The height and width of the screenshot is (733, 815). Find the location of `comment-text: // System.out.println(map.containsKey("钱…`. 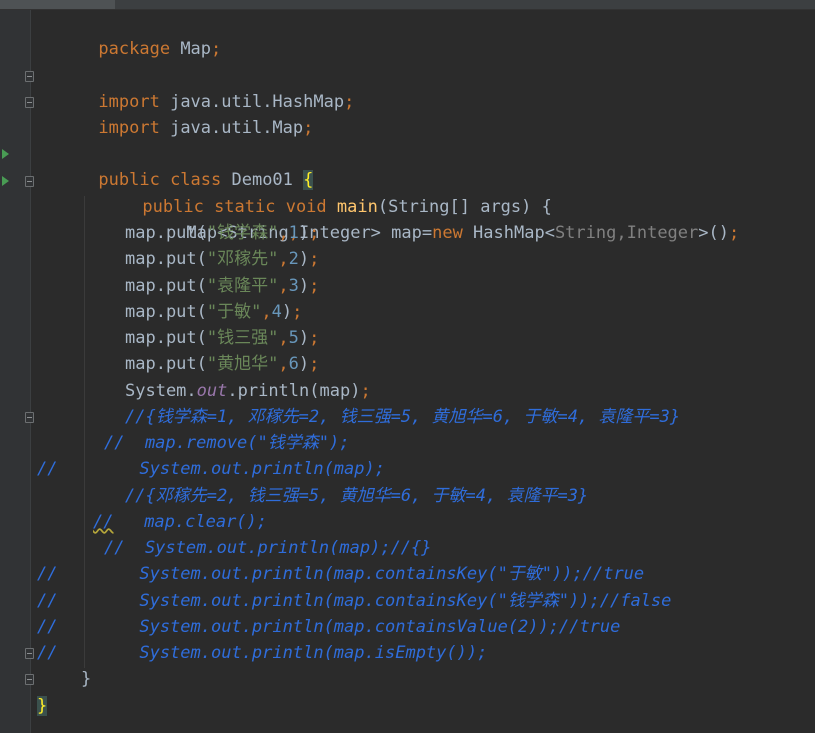

comment-text: // System.out.println(map.containsKey("钱… is located at coordinates (354, 601).